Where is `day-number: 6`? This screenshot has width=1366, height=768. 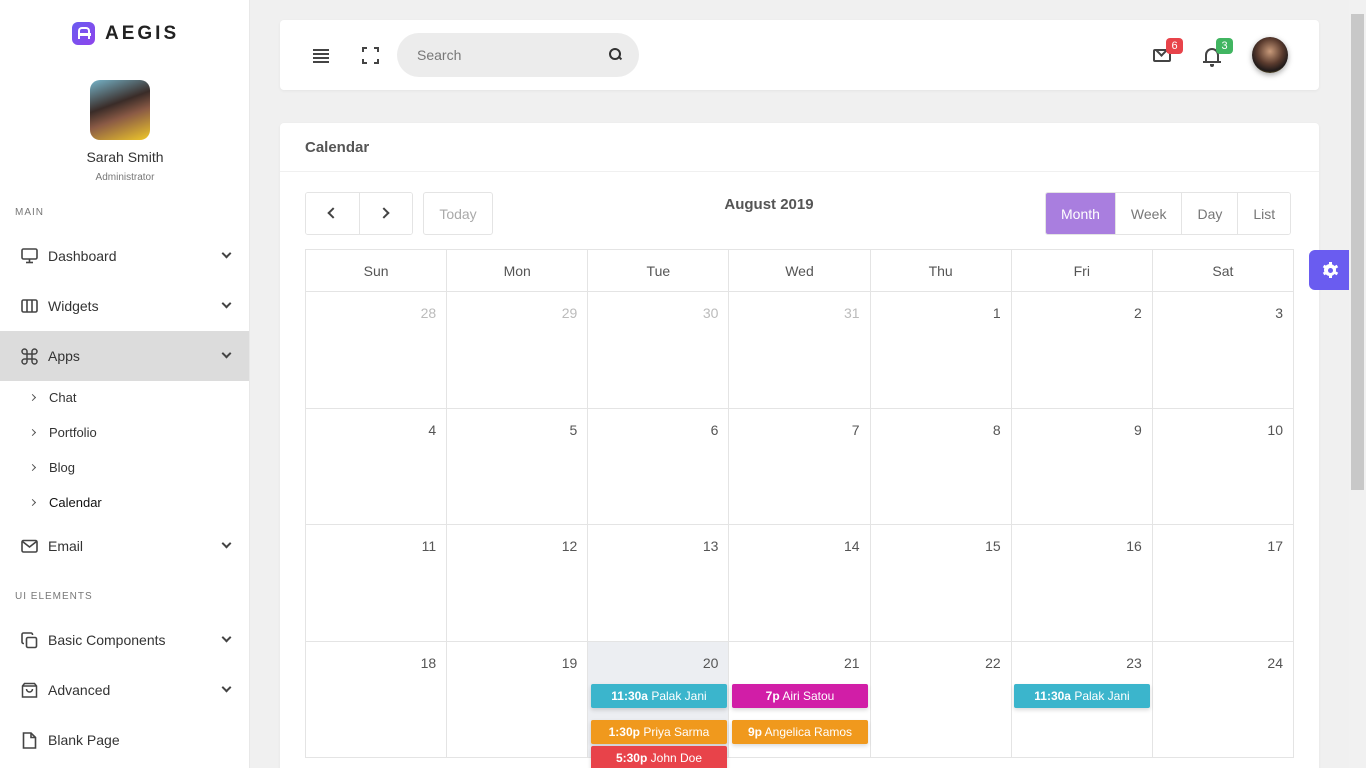
day-number: 6 is located at coordinates (714, 429).